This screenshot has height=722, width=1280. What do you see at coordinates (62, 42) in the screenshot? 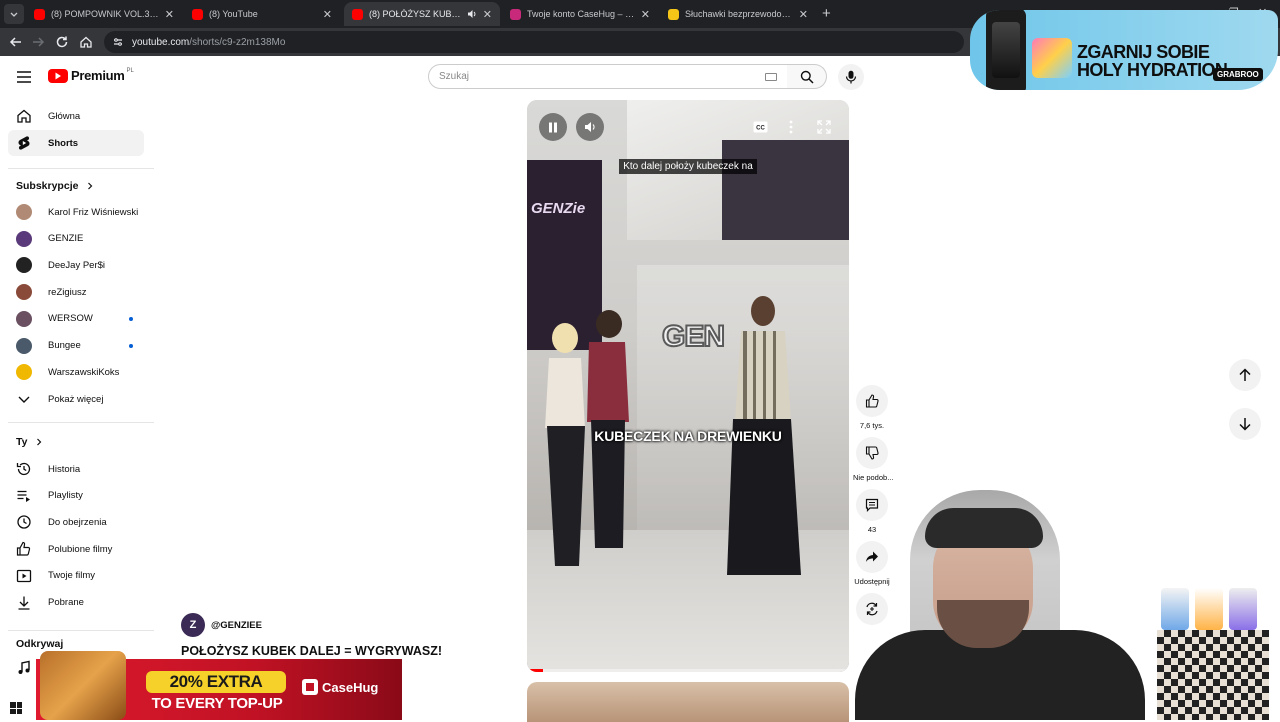
I see `reload-icon` at bounding box center [62, 42].